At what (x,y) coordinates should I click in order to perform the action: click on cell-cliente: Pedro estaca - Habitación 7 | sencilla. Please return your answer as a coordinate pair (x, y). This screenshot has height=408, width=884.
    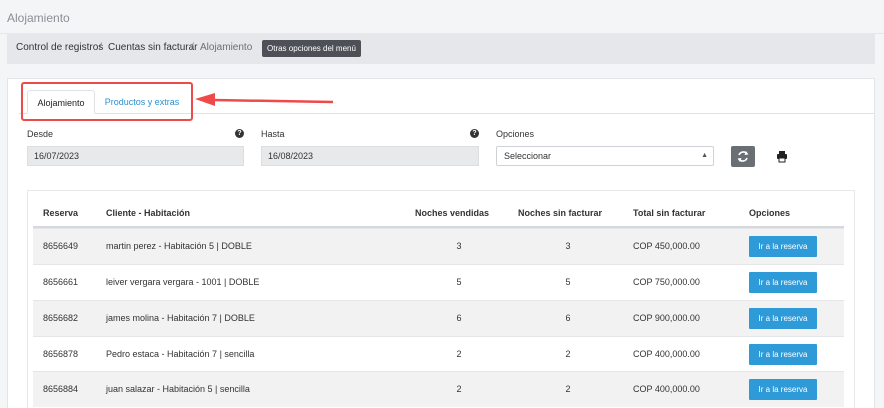
    Looking at the image, I should click on (180, 354).